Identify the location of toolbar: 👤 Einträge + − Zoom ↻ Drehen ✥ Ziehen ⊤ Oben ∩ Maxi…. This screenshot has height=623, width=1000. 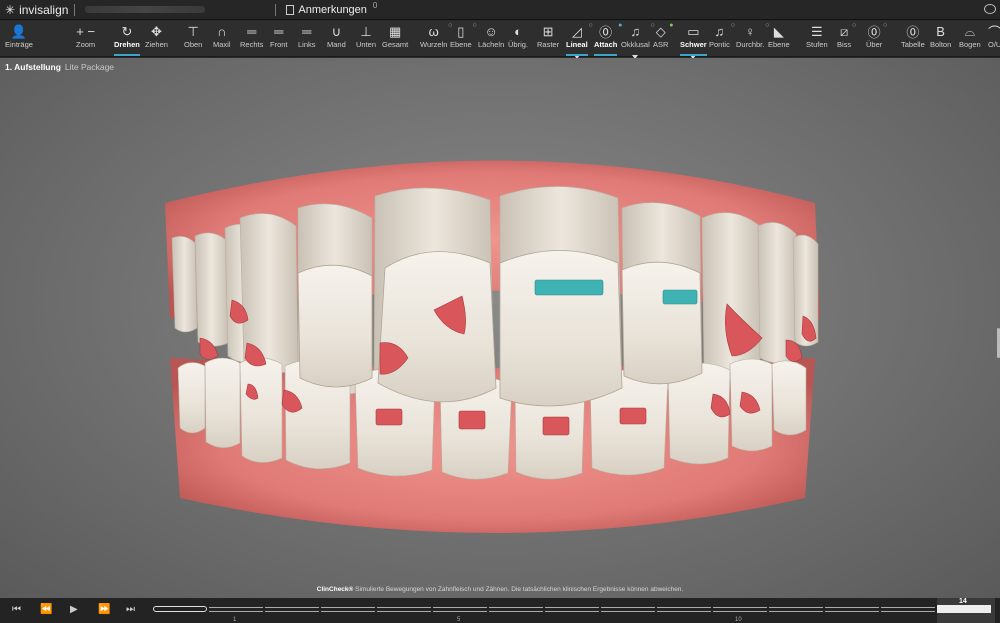
(500, 40).